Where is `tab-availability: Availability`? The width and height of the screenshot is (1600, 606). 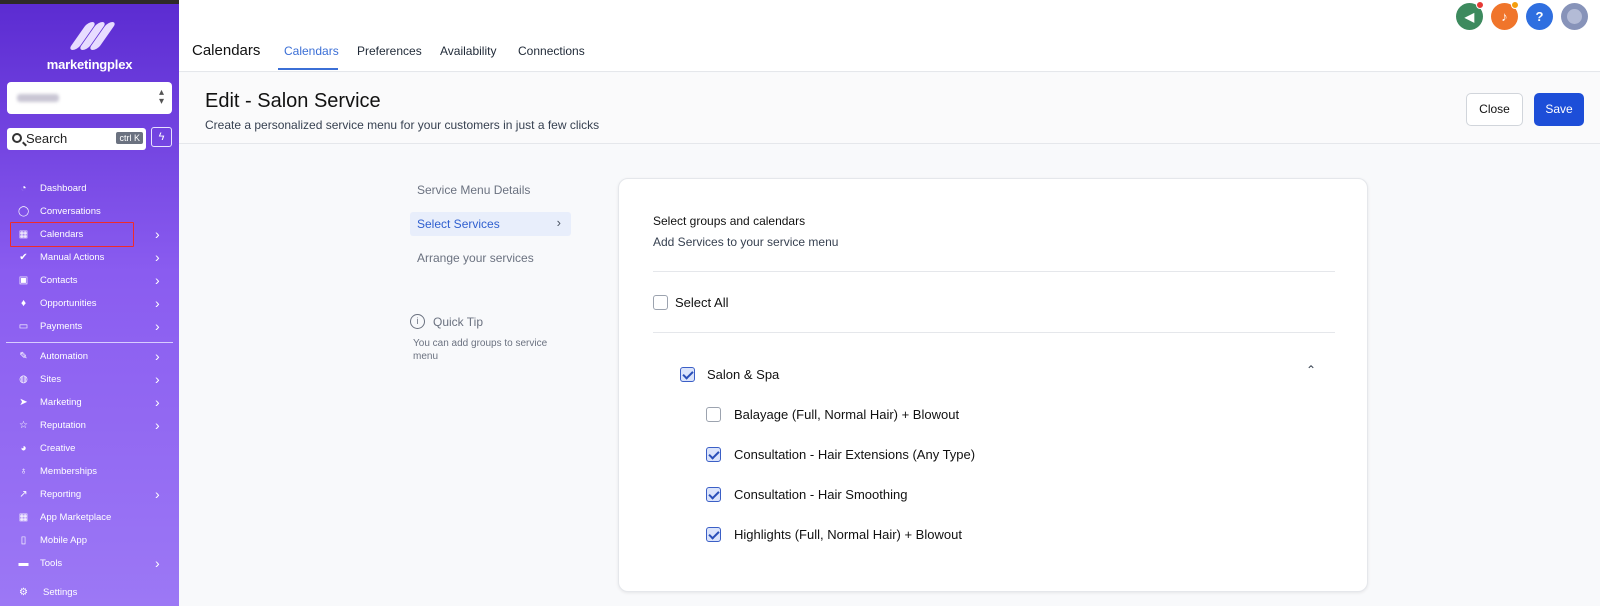
tab-availability: Availability is located at coordinates (468, 51).